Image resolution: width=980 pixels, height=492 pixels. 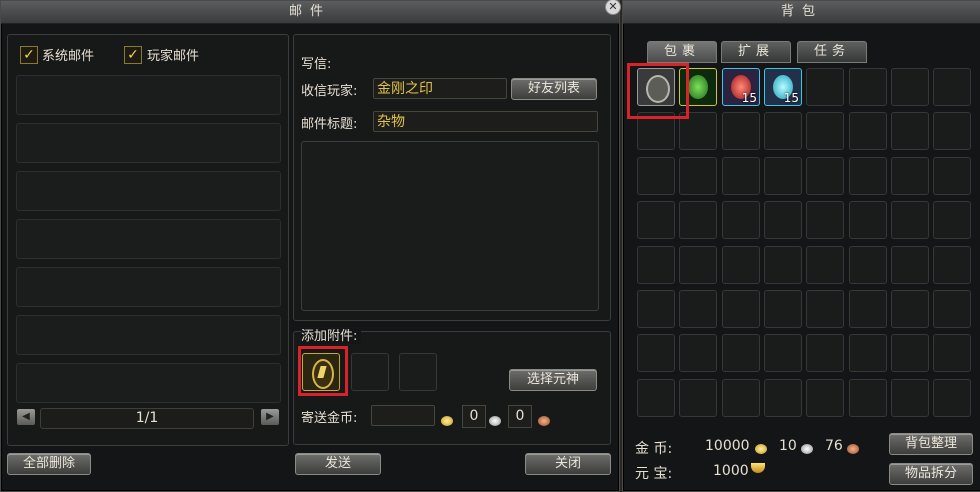 I want to click on send-button: 发送, so click(x=338, y=464).